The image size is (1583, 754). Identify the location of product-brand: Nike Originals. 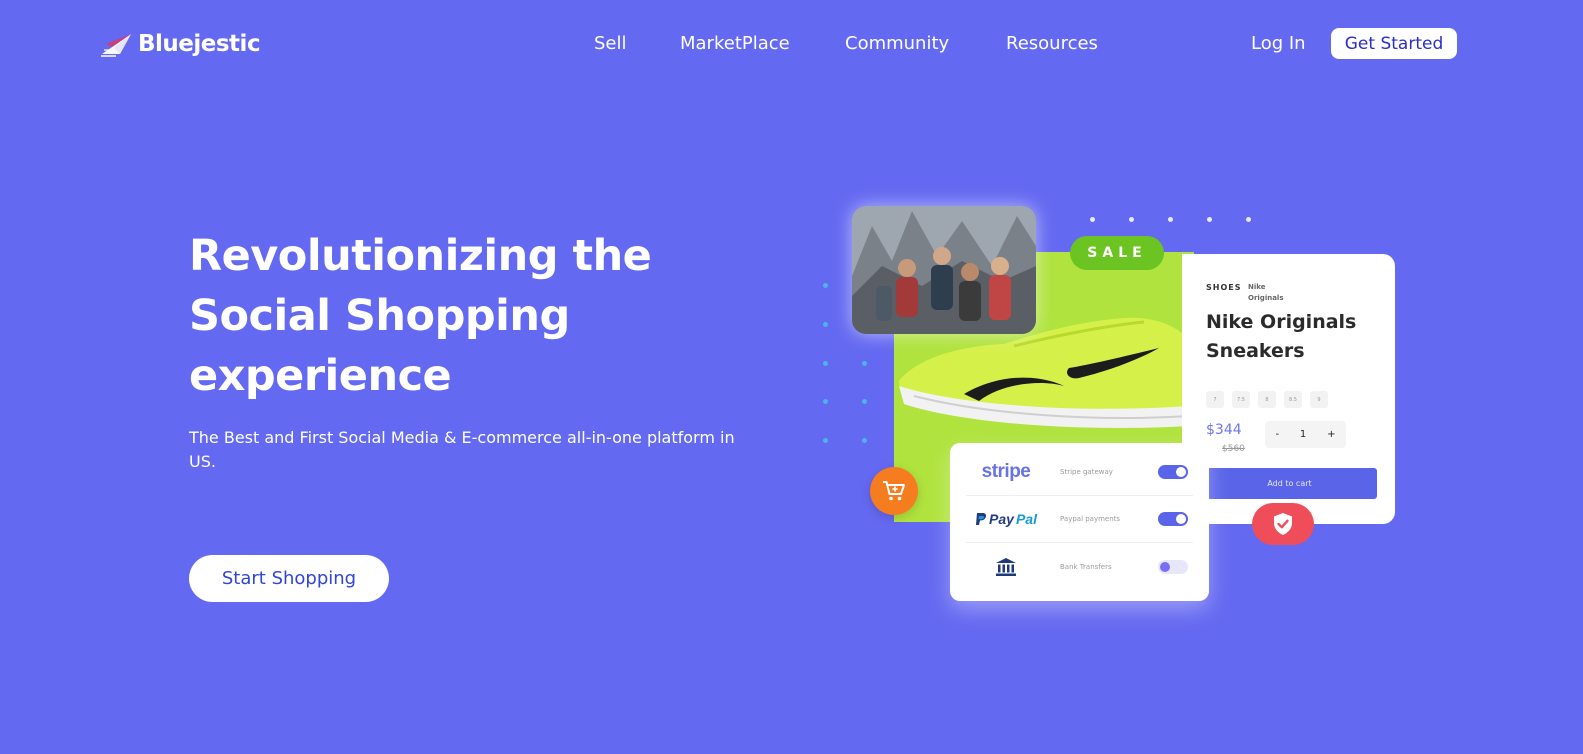
(1266, 292).